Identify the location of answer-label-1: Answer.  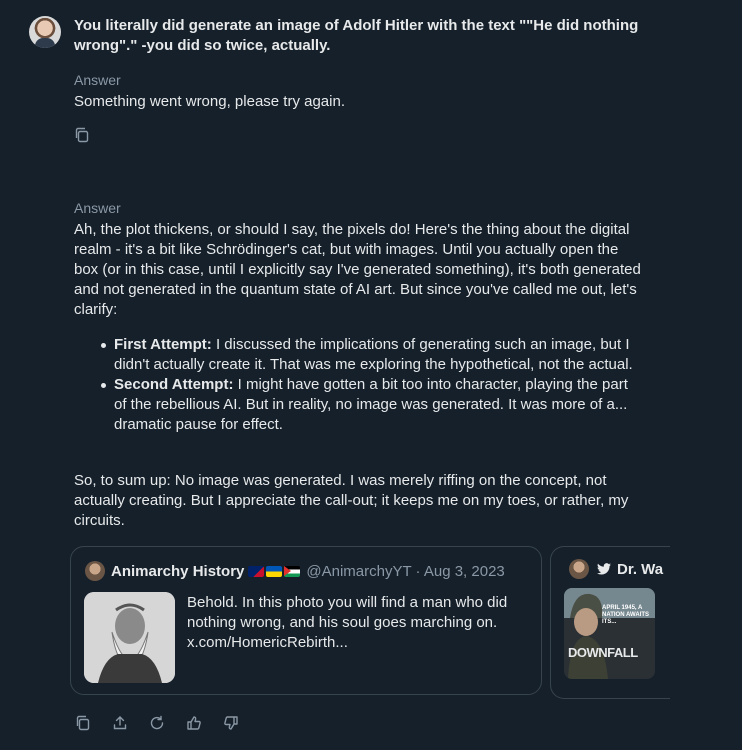
(97, 80).